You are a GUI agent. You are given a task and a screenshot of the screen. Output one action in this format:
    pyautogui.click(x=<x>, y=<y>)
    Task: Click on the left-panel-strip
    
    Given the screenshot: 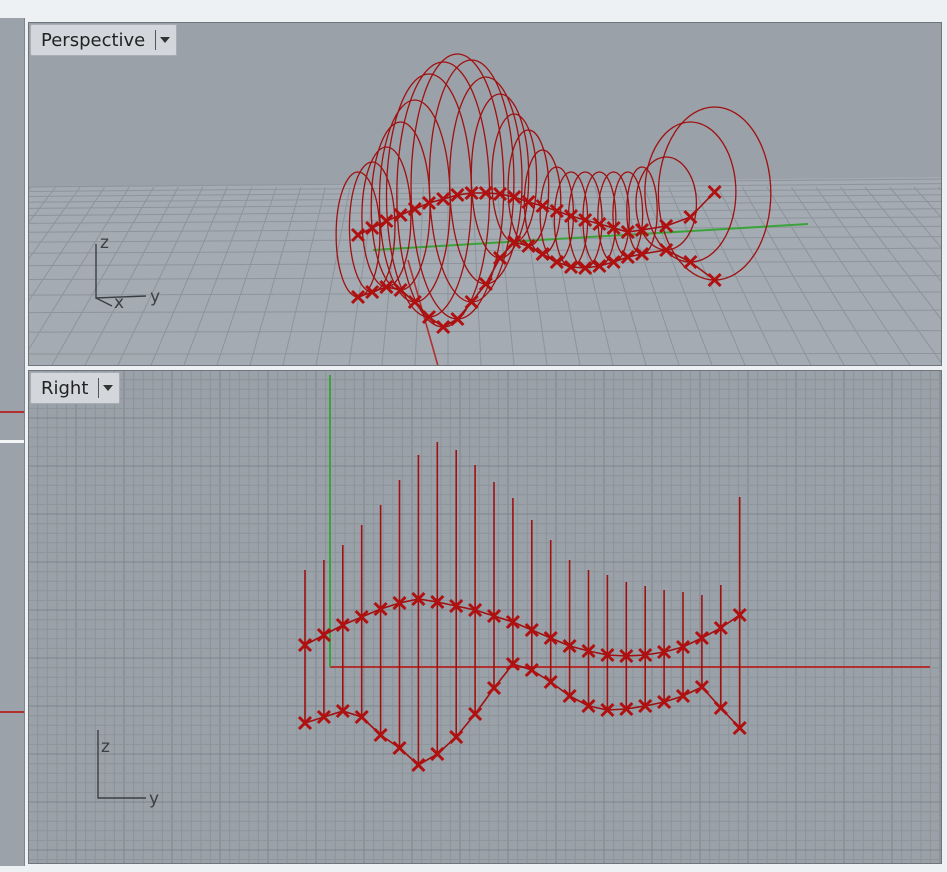 What is the action you would take?
    pyautogui.click(x=12, y=442)
    